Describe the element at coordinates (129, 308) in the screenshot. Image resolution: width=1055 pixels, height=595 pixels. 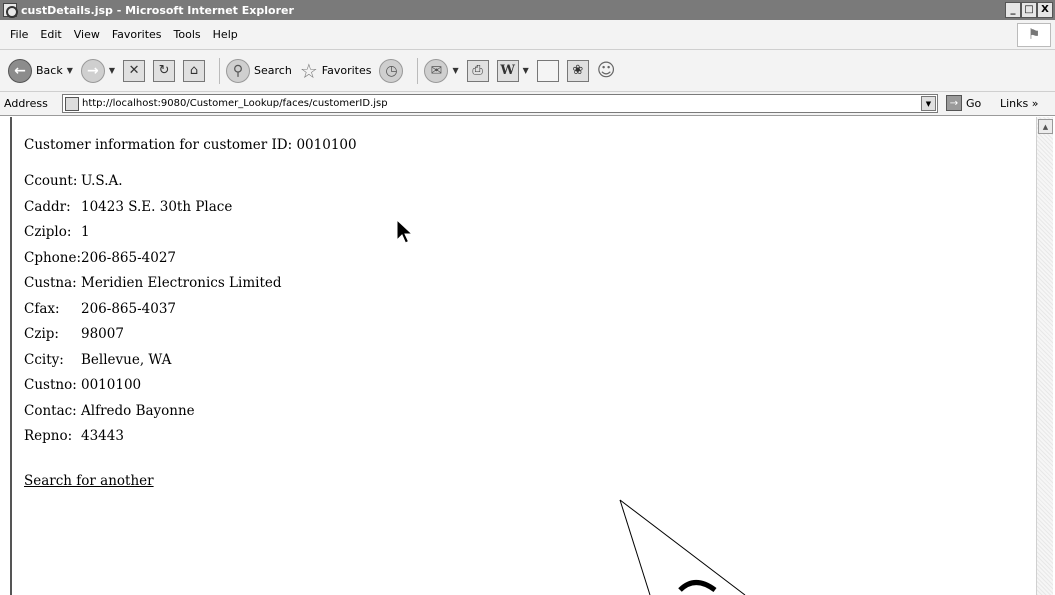
I see `field-value: 206-865-4037` at that location.